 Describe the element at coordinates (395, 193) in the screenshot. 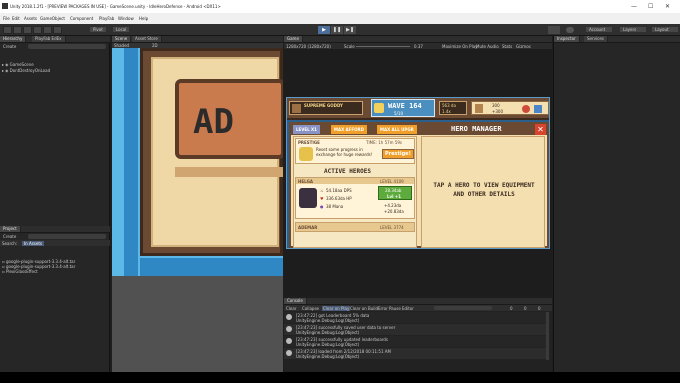

I see `upgrade-button: 28.34ab Lvl +1` at that location.